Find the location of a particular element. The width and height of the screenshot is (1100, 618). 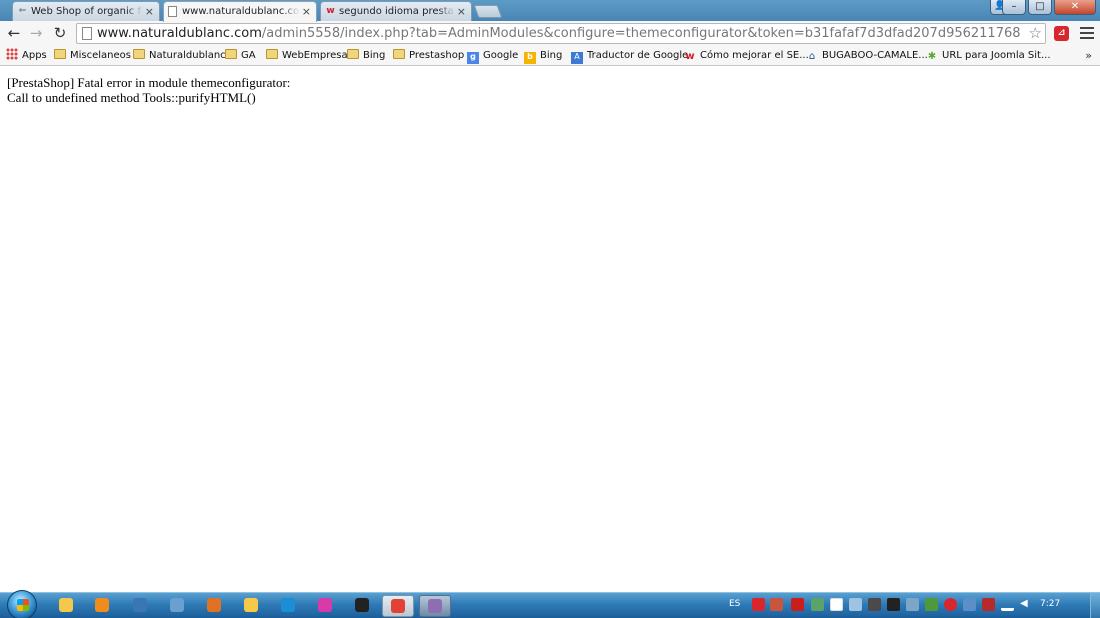

tray-window-icon is located at coordinates (855, 604).